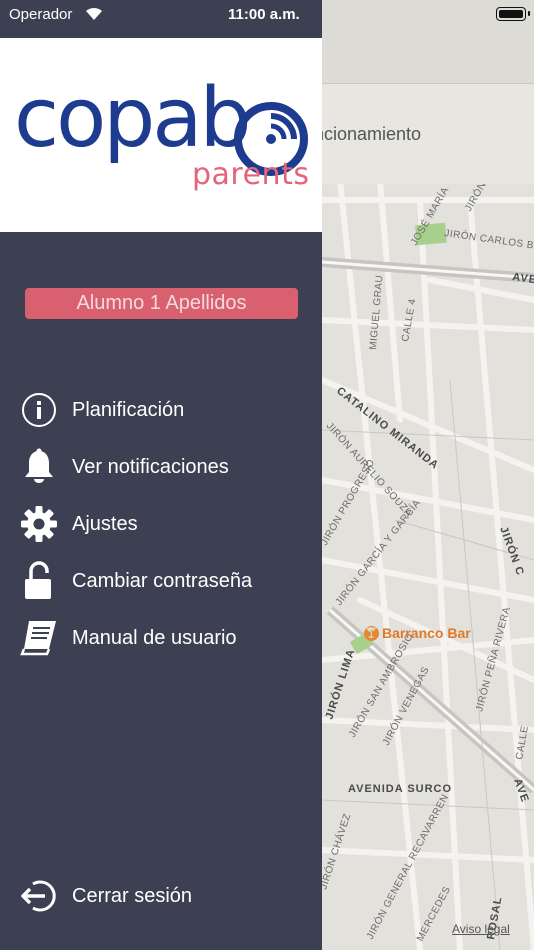 Image resolution: width=534 pixels, height=950 pixels. I want to click on gear-icon, so click(39, 524).